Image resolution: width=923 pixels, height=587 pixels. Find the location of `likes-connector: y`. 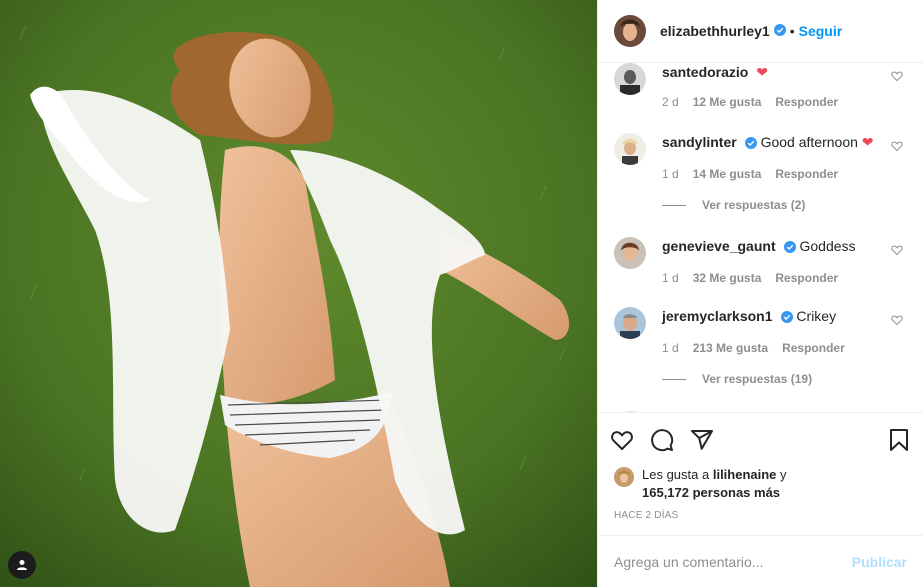

likes-connector: y is located at coordinates (783, 474).